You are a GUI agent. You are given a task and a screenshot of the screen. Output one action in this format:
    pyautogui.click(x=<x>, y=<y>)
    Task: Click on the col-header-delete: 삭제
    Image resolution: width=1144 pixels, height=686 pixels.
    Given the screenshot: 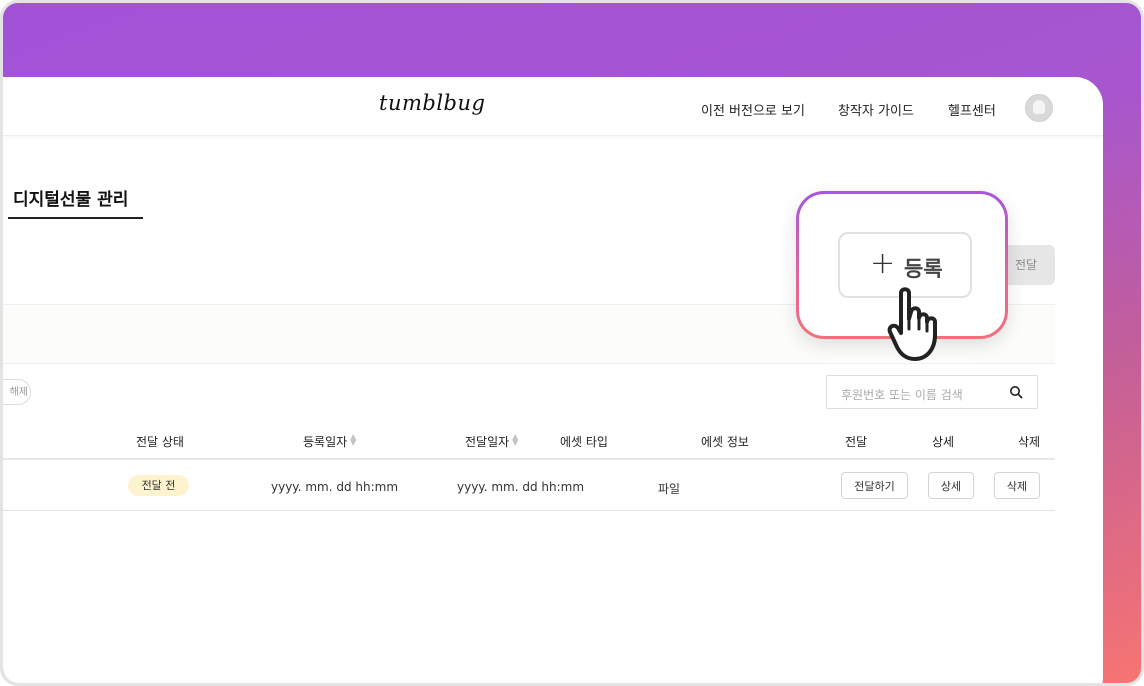 What is the action you would take?
    pyautogui.click(x=1029, y=442)
    